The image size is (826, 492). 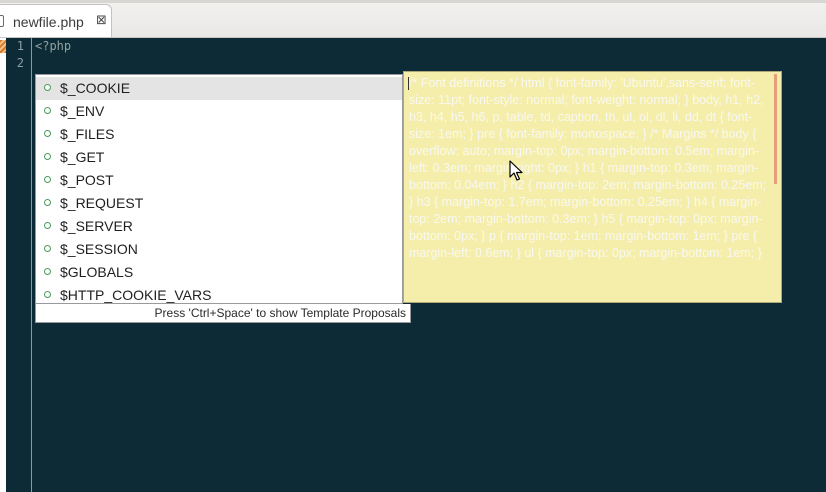 I want to click on doc-scrollbar, so click(x=775, y=129).